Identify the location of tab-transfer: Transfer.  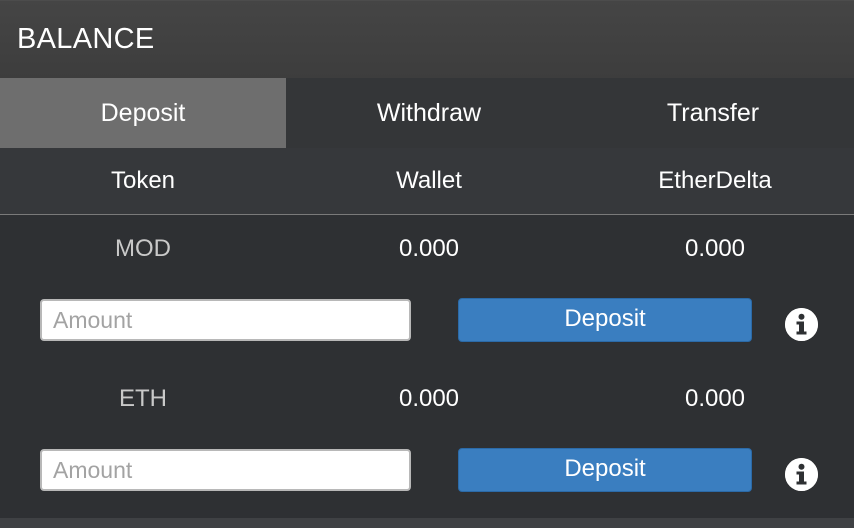
(713, 113).